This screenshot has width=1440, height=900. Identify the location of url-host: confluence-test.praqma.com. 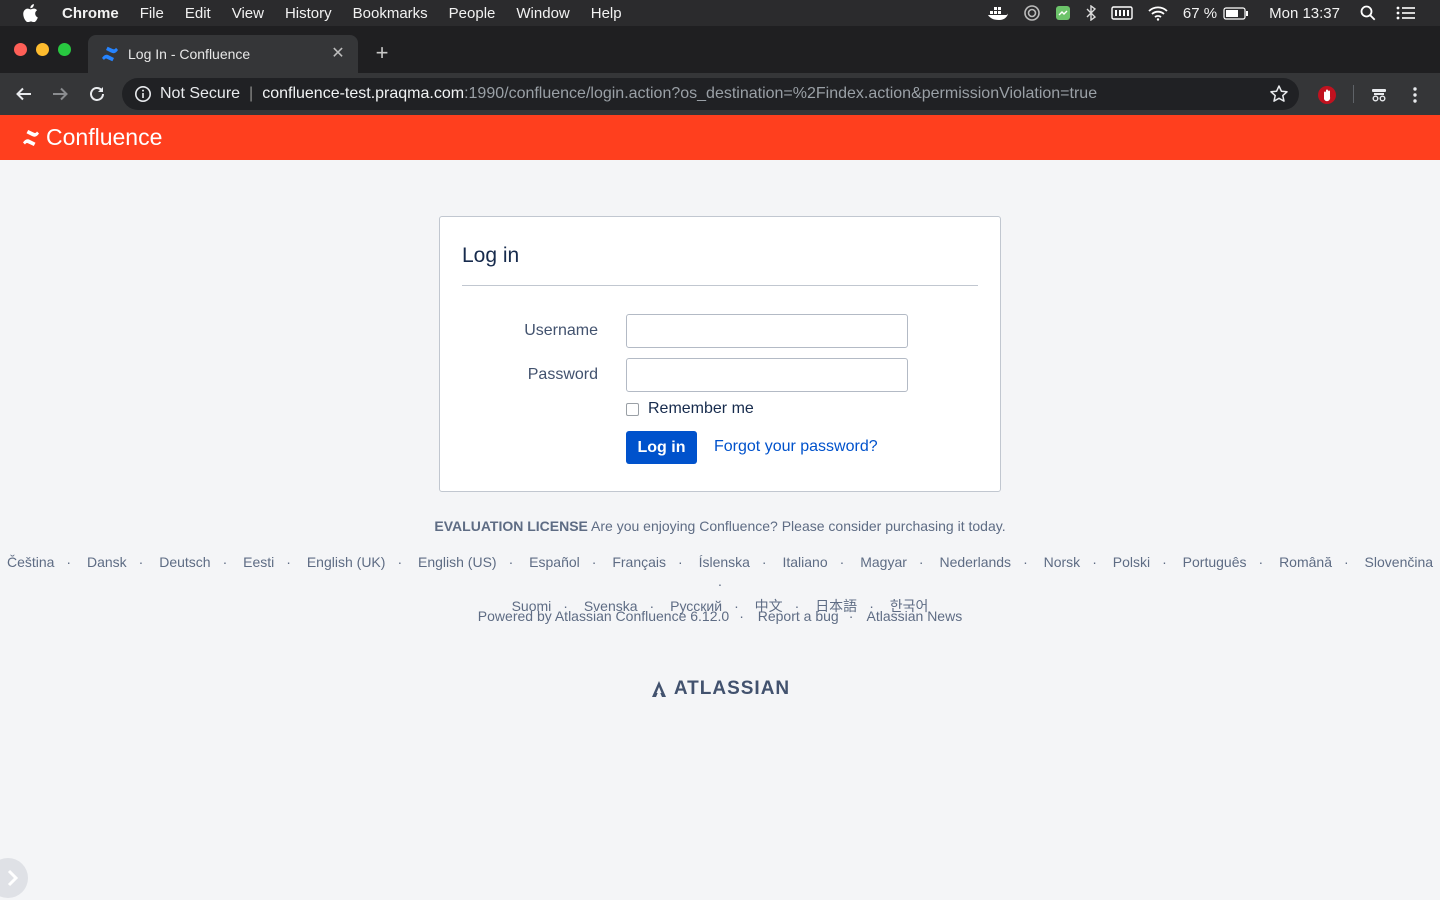
(363, 93).